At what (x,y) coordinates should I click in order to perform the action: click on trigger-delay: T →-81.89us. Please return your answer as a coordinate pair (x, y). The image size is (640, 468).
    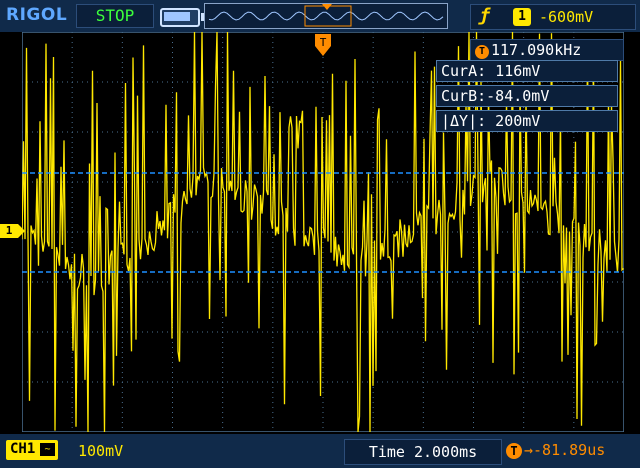
    Looking at the image, I should click on (555, 450).